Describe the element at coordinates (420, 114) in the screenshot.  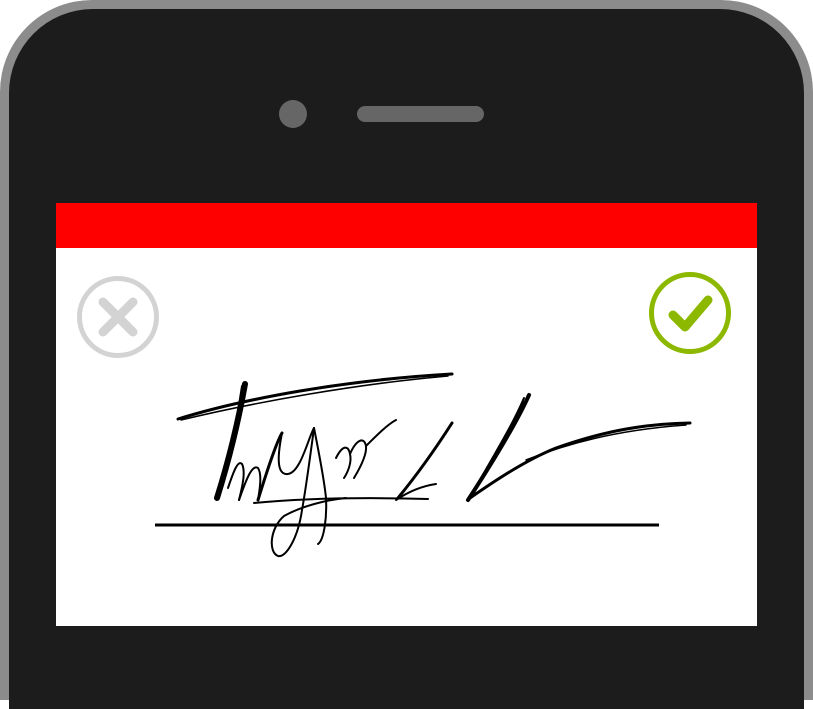
I see `earpiece-speaker` at that location.